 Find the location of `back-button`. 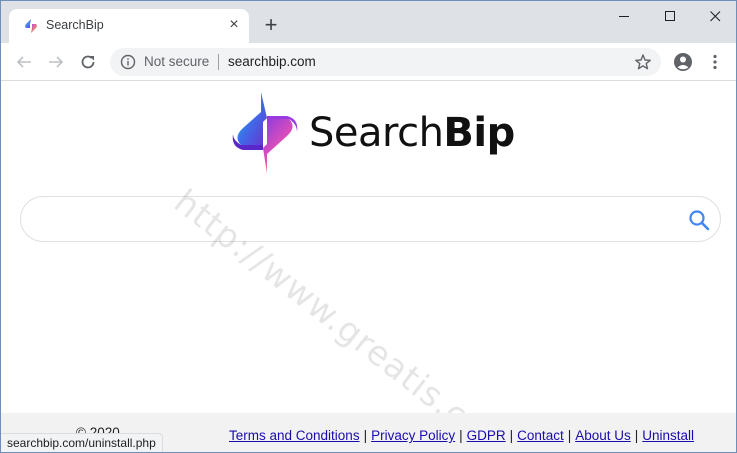

back-button is located at coordinates (24, 62).